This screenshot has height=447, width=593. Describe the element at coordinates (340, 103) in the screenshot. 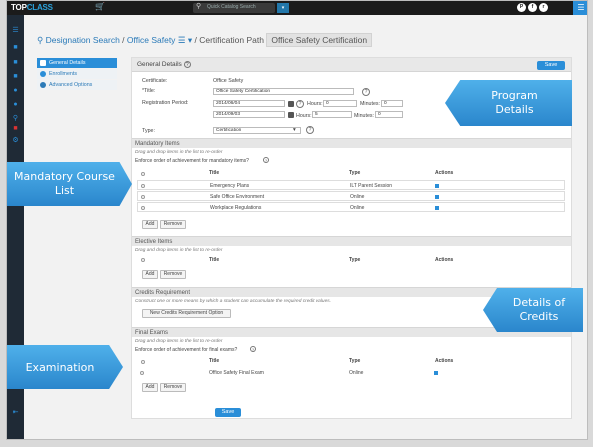

I see `hours-input-1: 0` at that location.